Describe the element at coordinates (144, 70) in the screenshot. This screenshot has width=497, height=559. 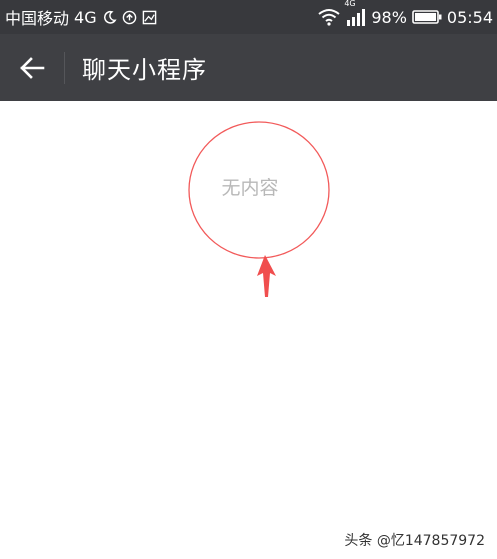
I see `page-title: 聊天小程序` at that location.